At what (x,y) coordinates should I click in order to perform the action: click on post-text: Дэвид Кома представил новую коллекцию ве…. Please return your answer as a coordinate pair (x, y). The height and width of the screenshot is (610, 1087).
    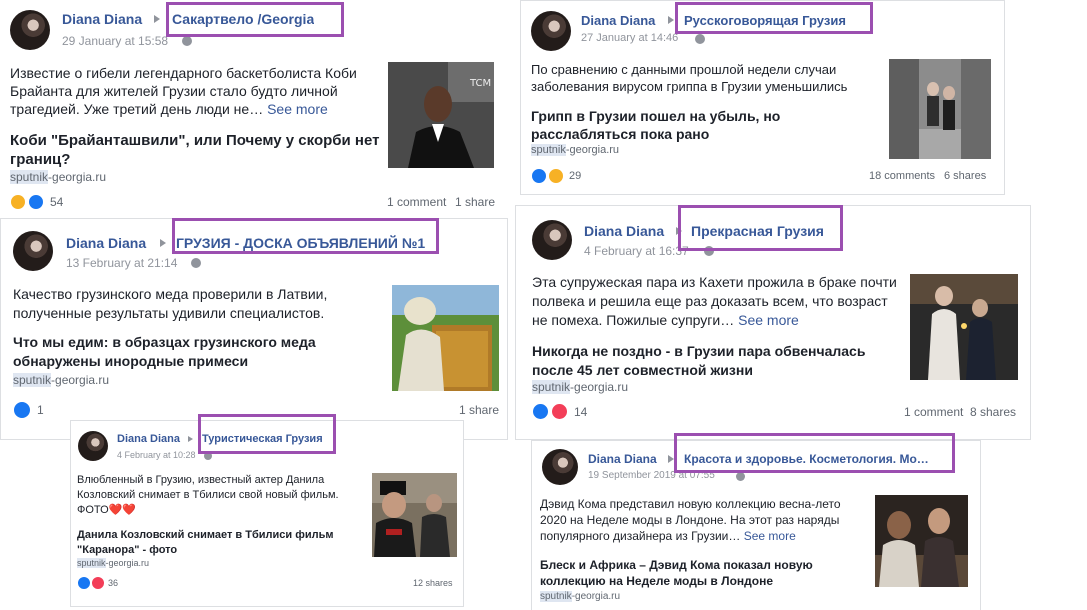
    Looking at the image, I should click on (690, 520).